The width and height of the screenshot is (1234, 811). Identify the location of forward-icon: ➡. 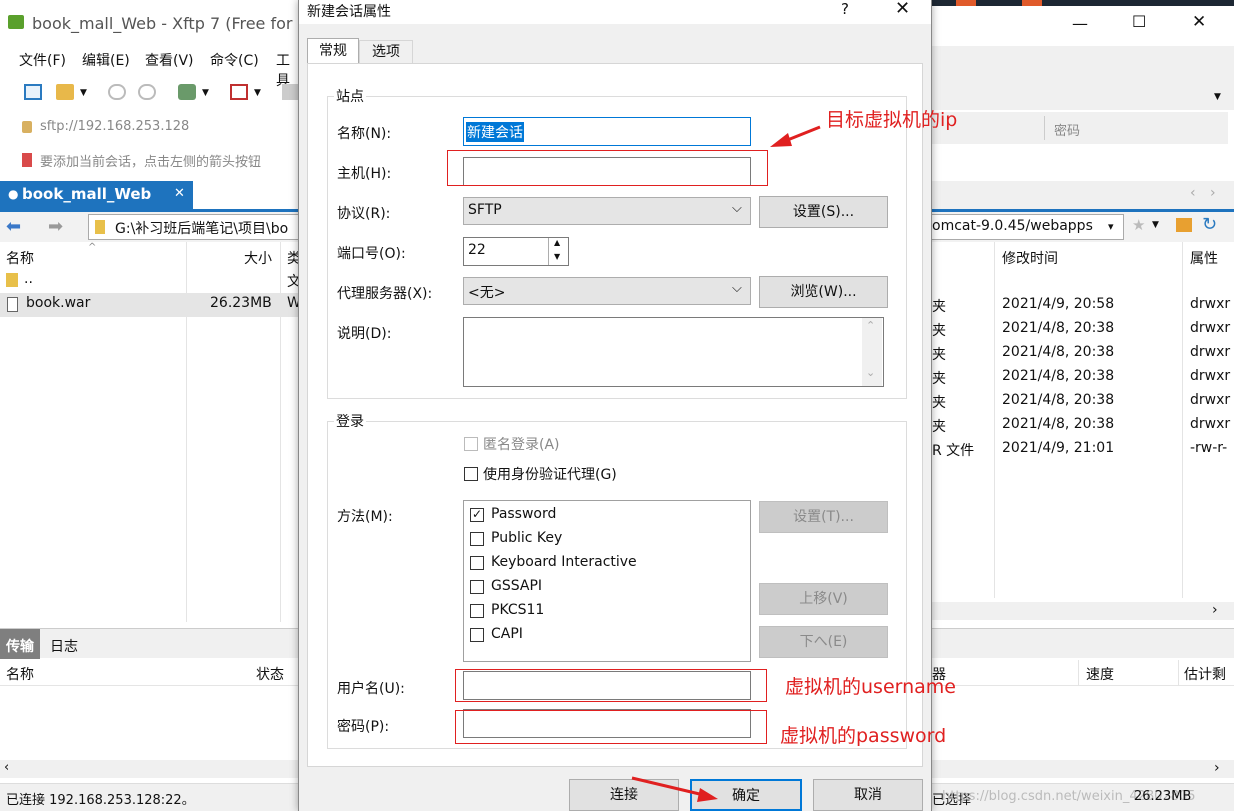
(55, 226).